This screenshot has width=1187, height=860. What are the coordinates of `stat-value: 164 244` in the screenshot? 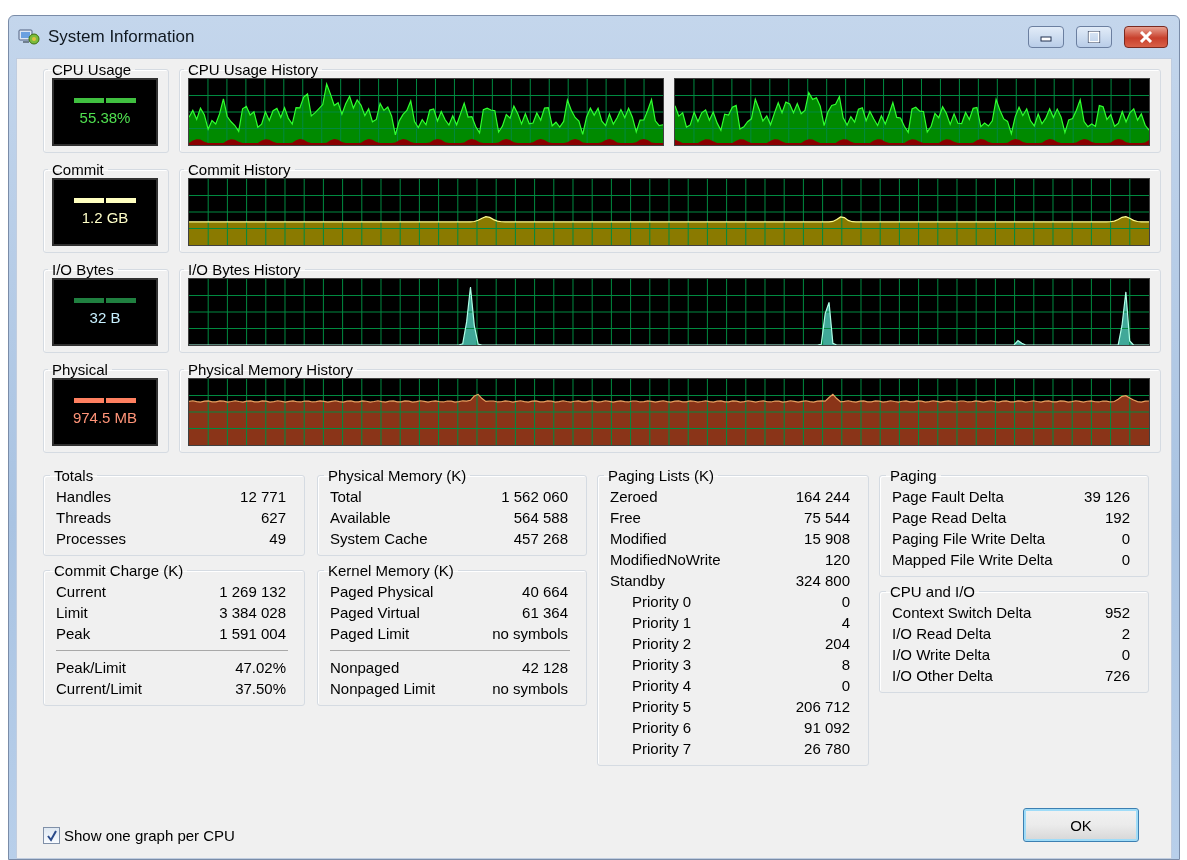 It's located at (822, 496).